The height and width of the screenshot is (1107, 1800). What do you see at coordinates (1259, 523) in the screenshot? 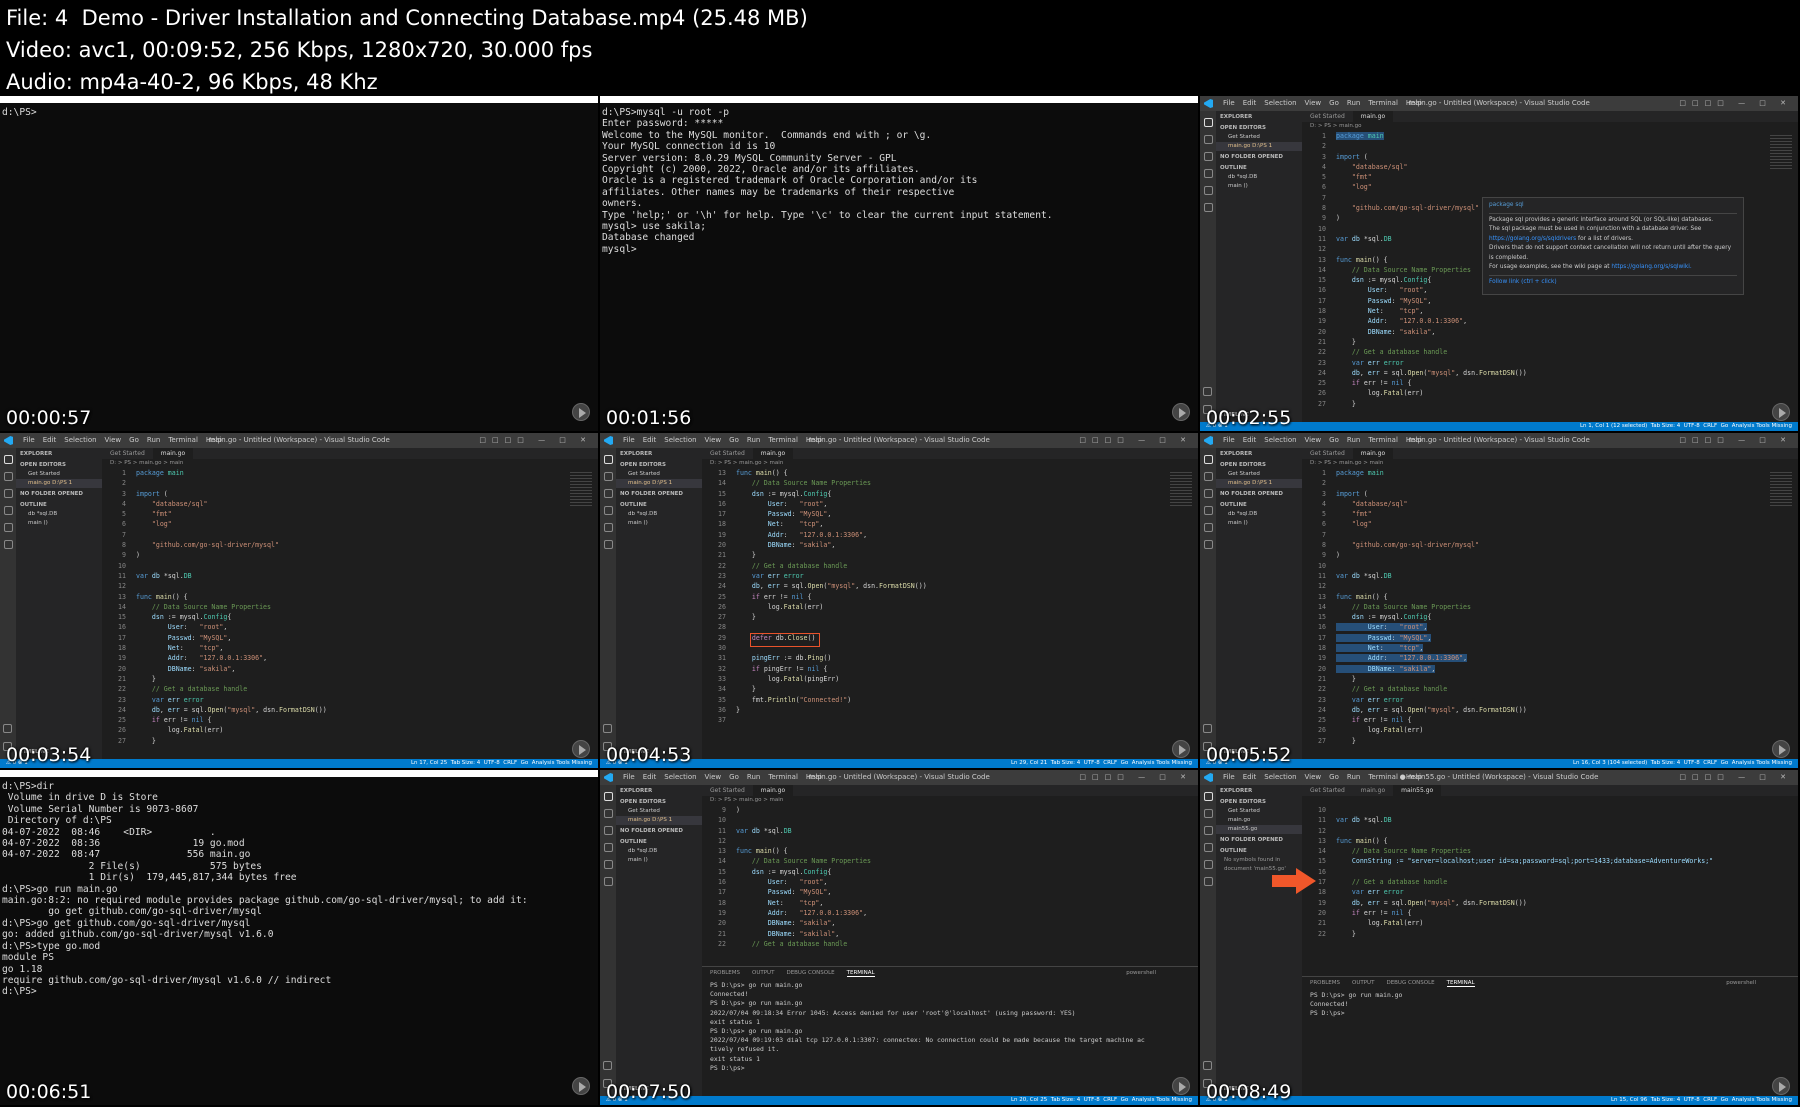
I see `outline-main: main ()` at bounding box center [1259, 523].